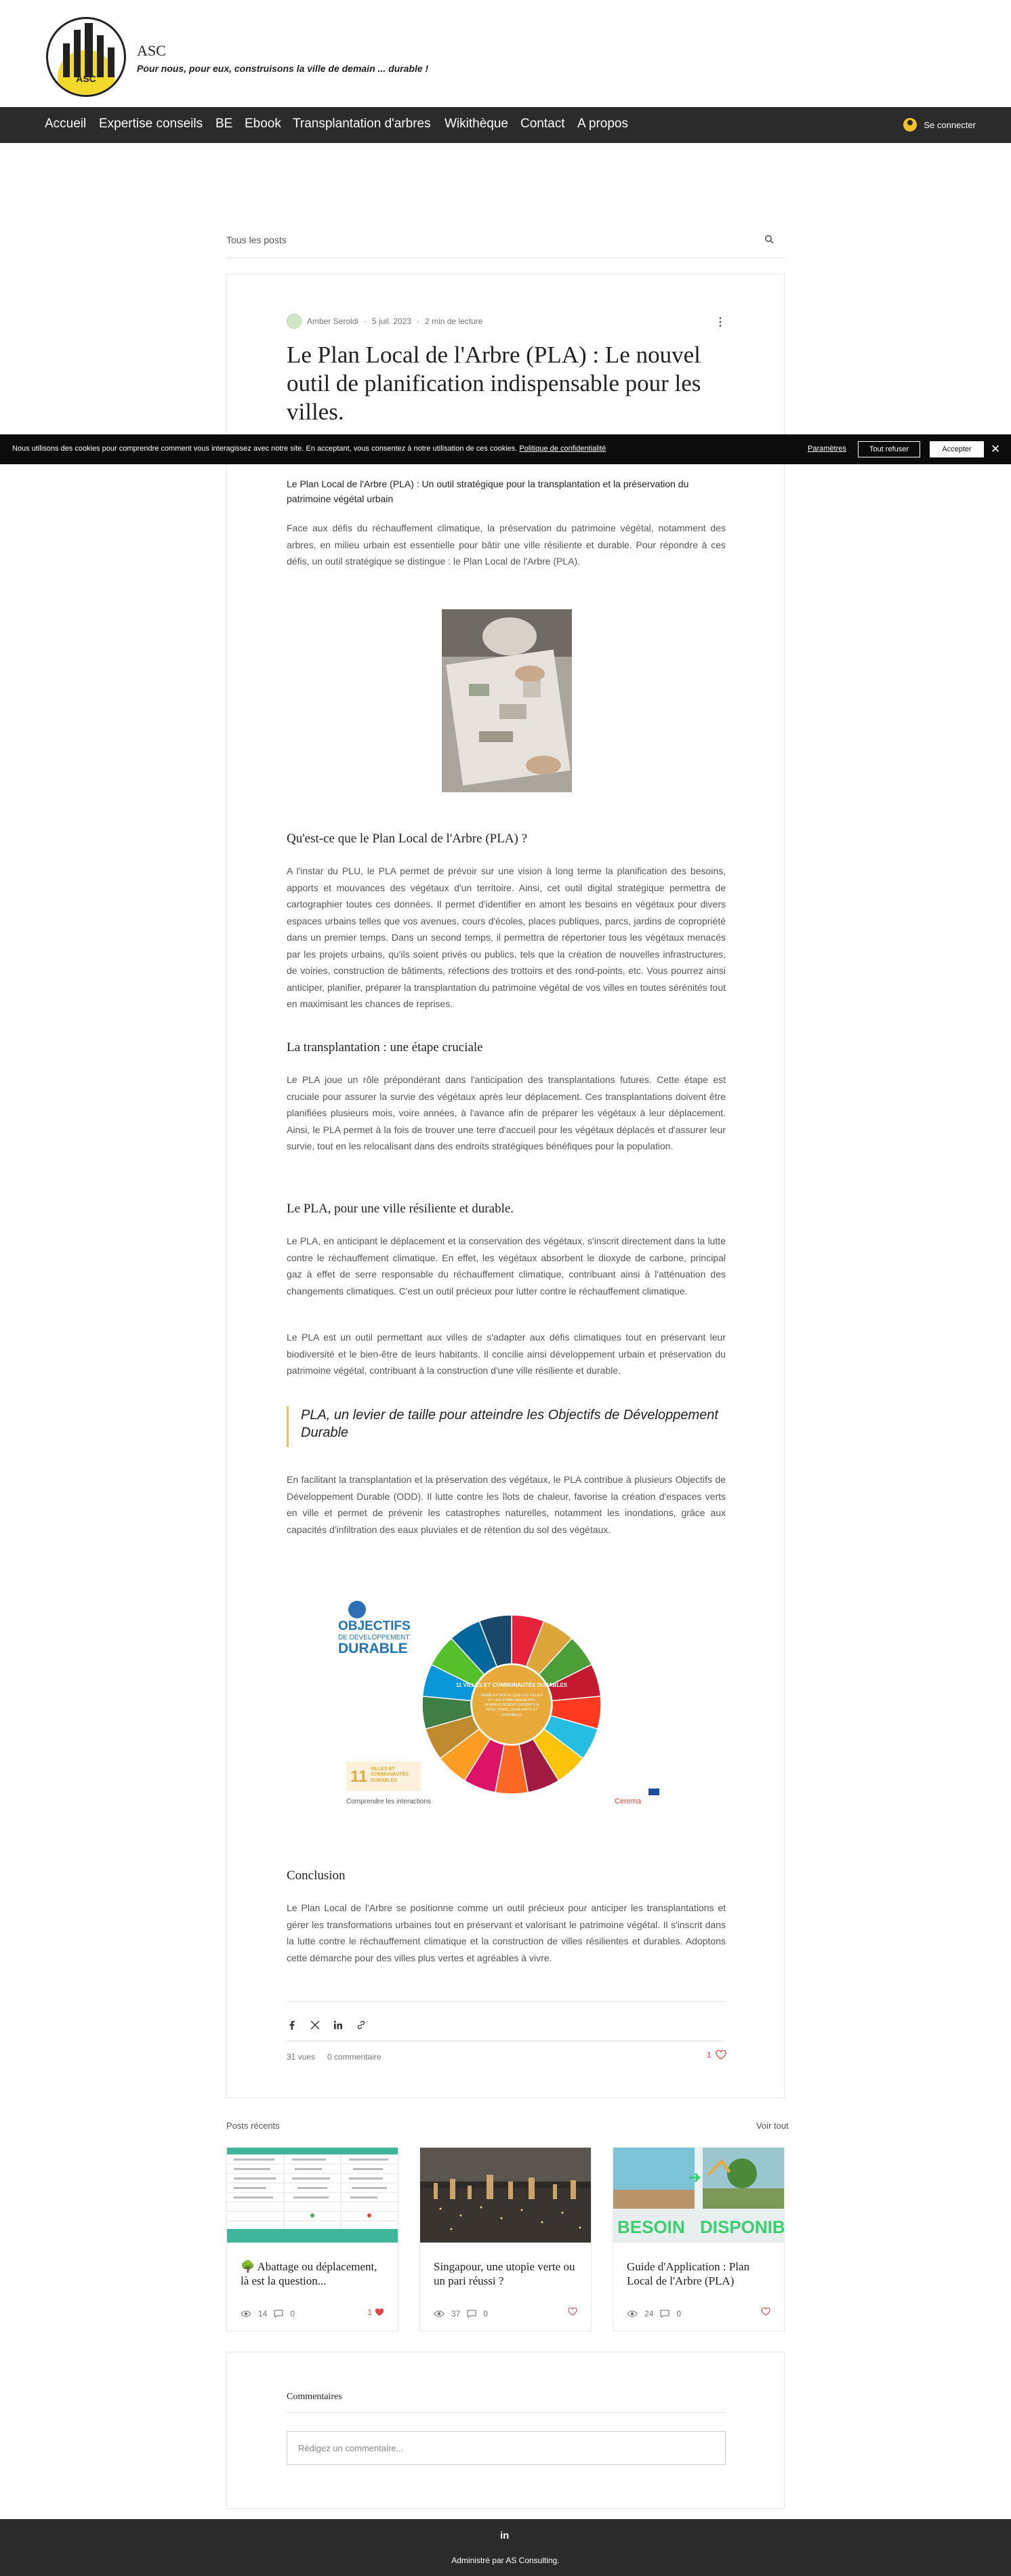 Image resolution: width=1011 pixels, height=2576 pixels. I want to click on nav-item-wikitheque: Wikithèque, so click(476, 124).